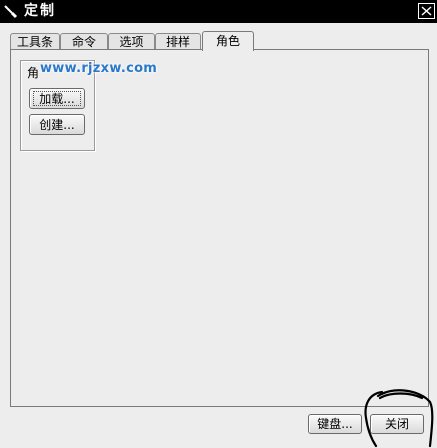 This screenshot has height=448, width=437. What do you see at coordinates (35, 41) in the screenshot?
I see `tab-toolbars: 工具条` at bounding box center [35, 41].